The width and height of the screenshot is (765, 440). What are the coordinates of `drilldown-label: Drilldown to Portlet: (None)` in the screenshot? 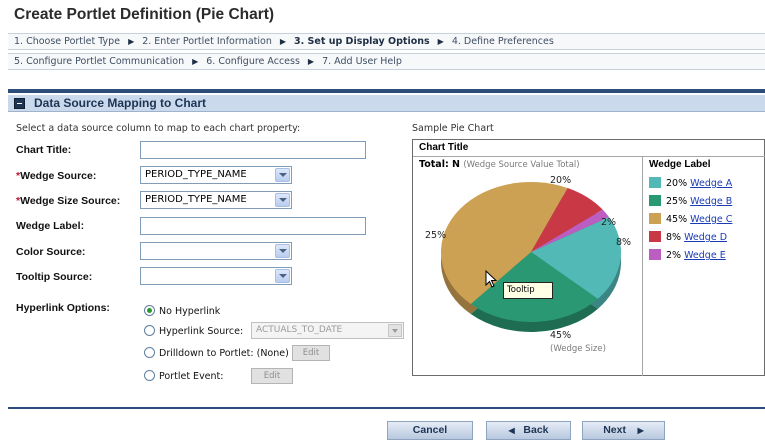 It's located at (224, 353).